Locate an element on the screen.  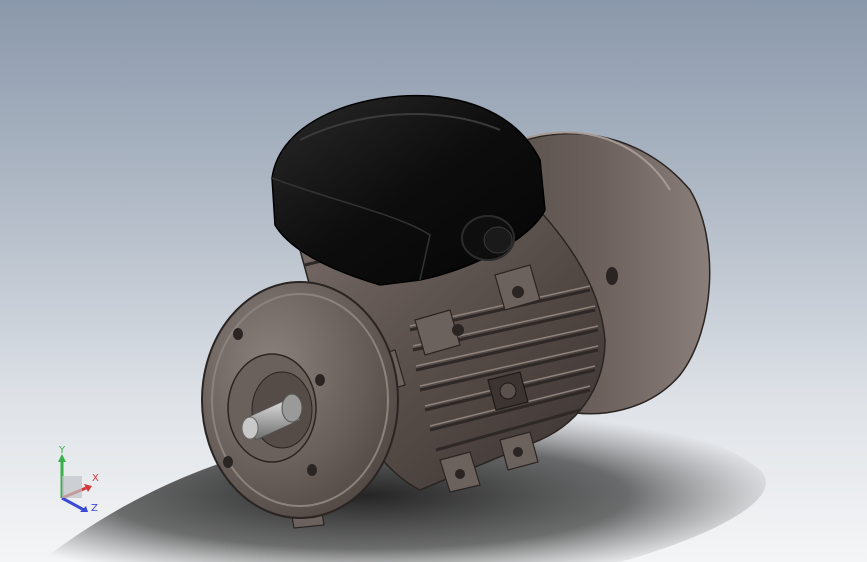
triad-axes is located at coordinates (75, 483).